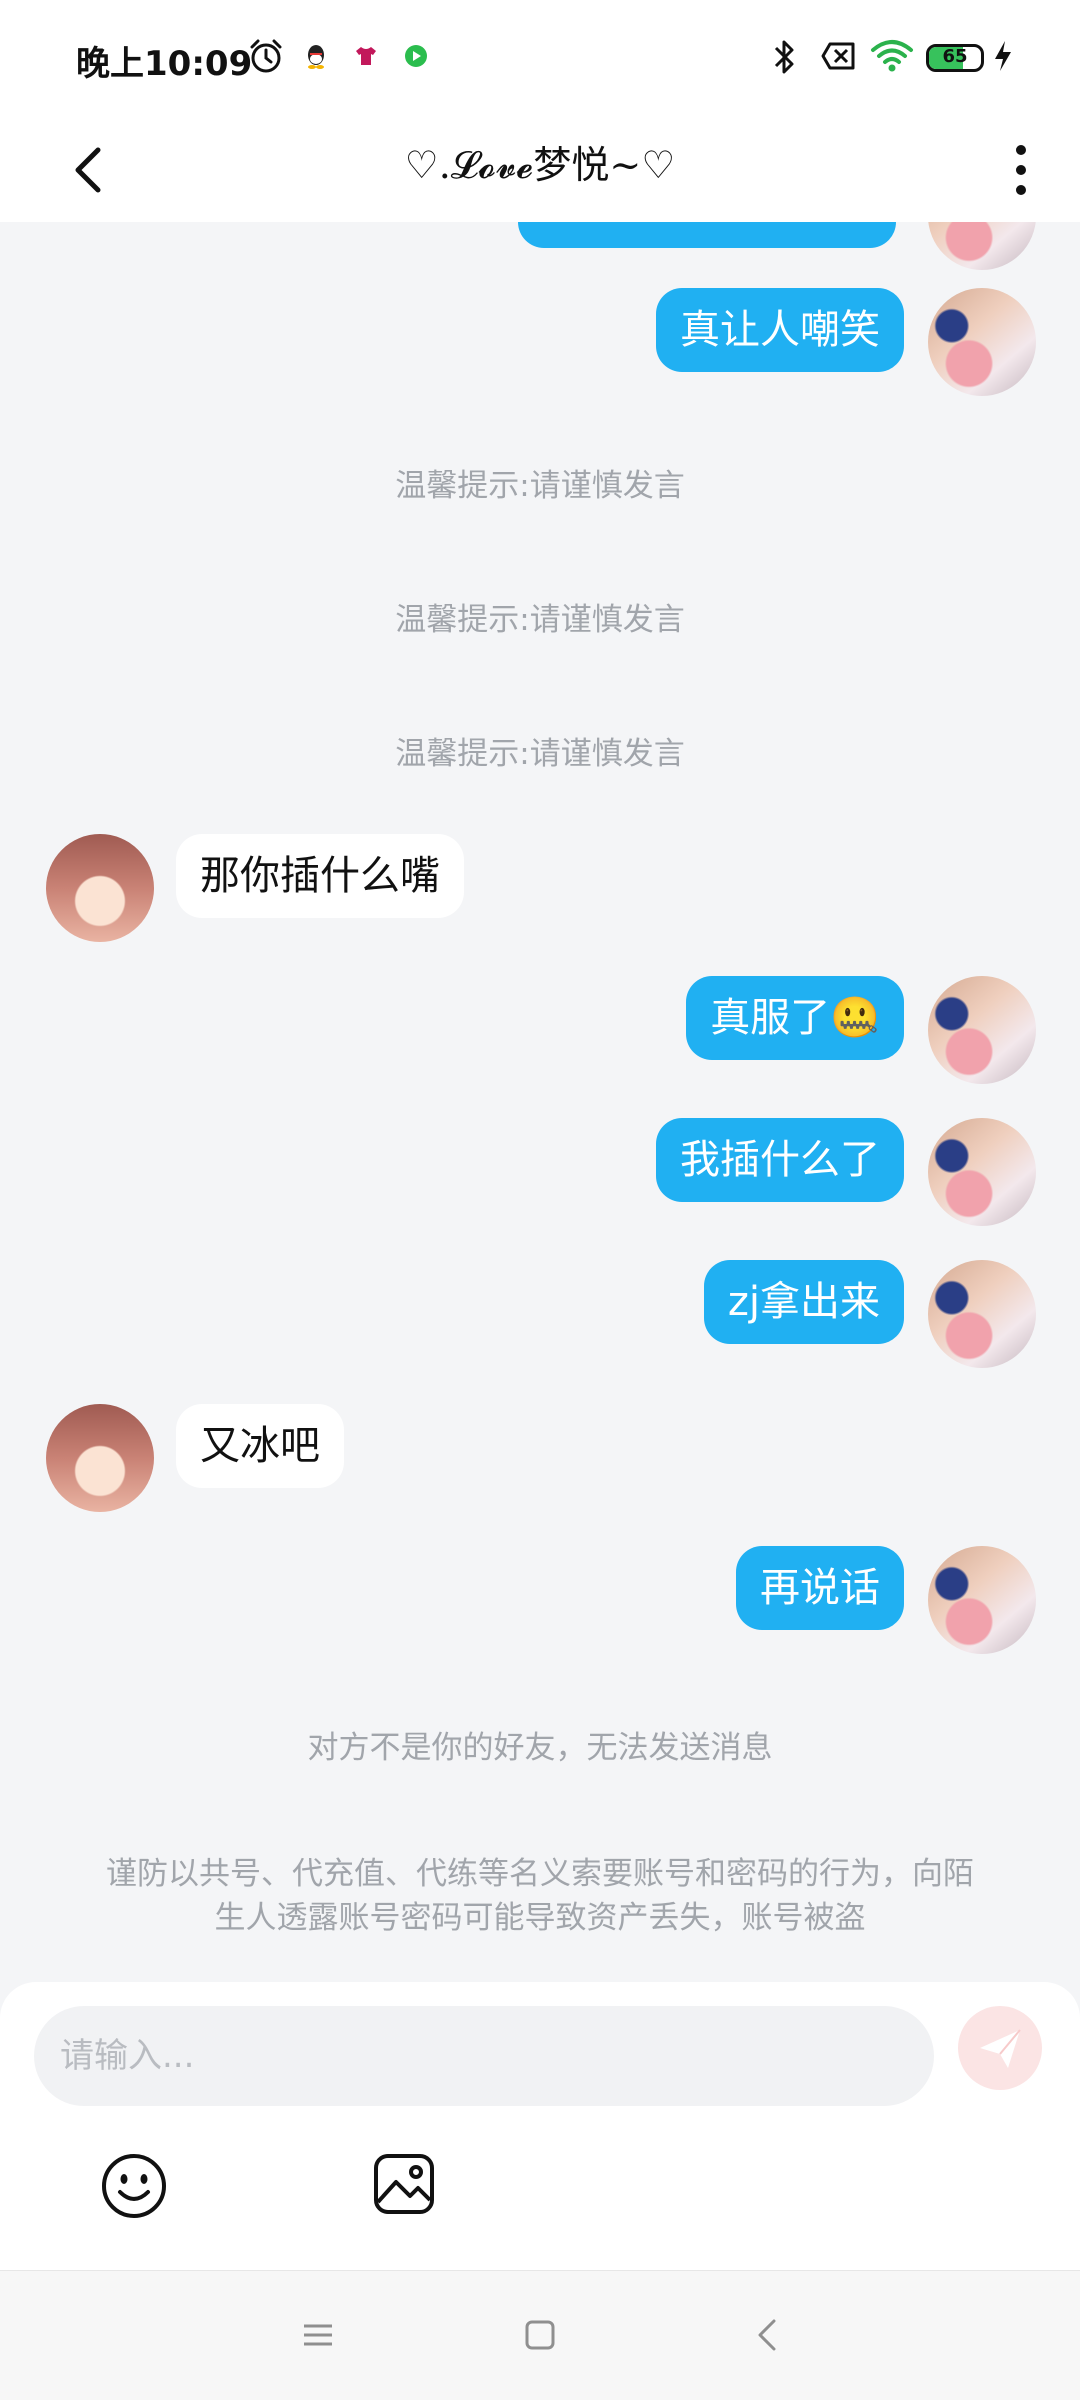  What do you see at coordinates (784, 57) in the screenshot?
I see `bluetooth-icon` at bounding box center [784, 57].